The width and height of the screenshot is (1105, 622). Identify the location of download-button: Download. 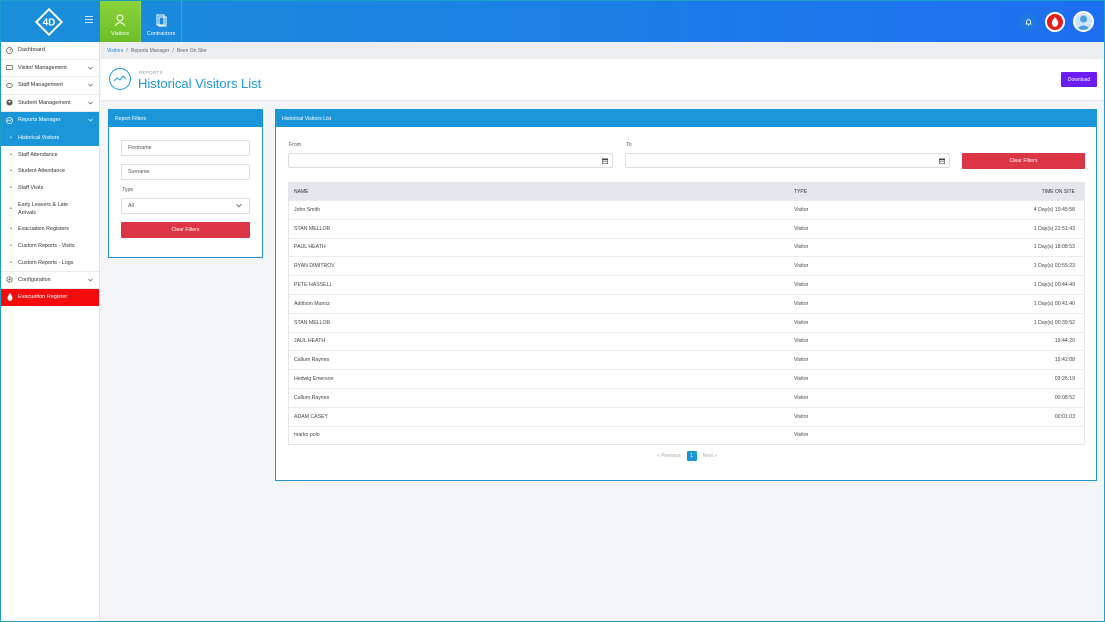
(1079, 79).